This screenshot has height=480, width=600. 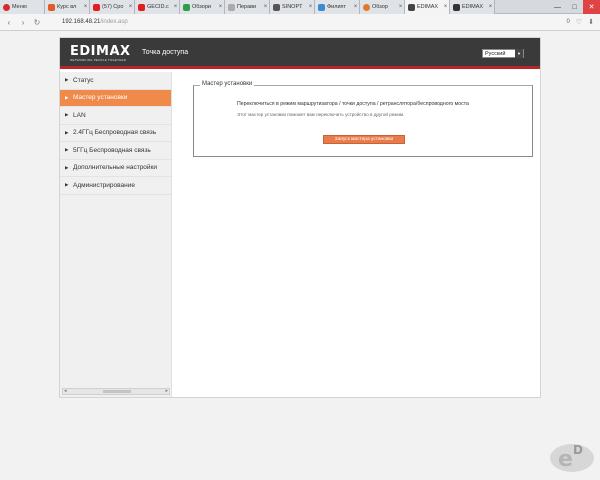 What do you see at coordinates (81, 22) in the screenshot?
I see `url-host: 192.168.48.21` at bounding box center [81, 22].